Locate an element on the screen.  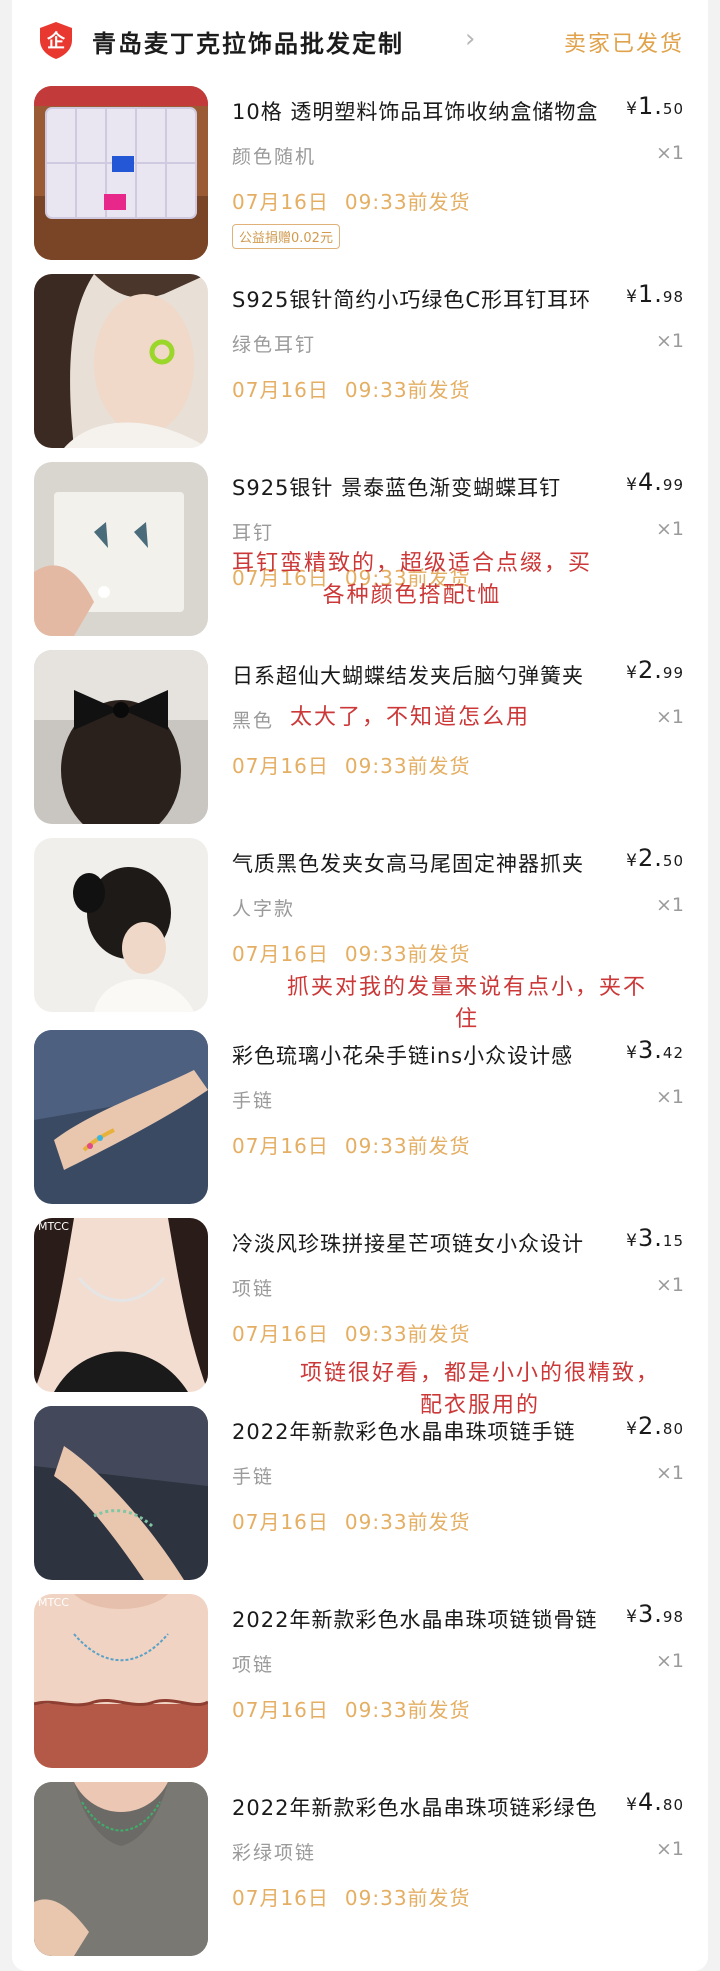
product-variant: 颜色随机 is located at coordinates (274, 157).